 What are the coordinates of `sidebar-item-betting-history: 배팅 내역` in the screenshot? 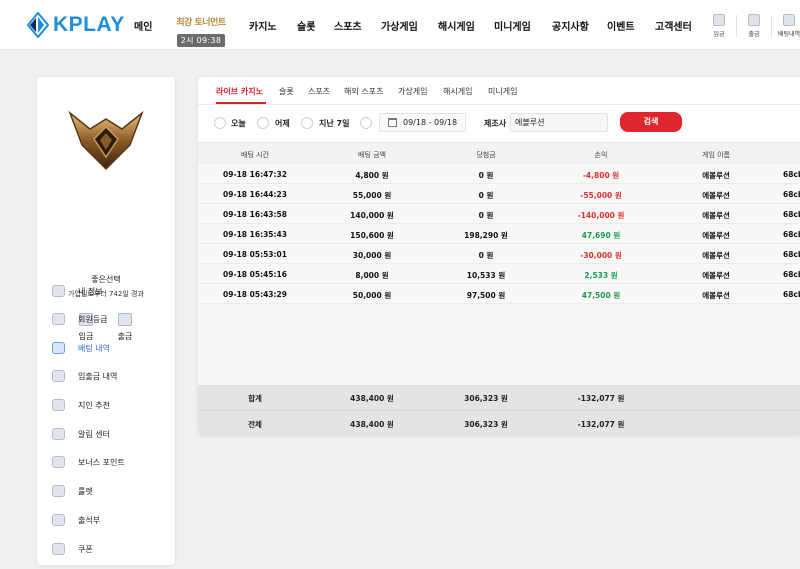 It's located at (81, 348).